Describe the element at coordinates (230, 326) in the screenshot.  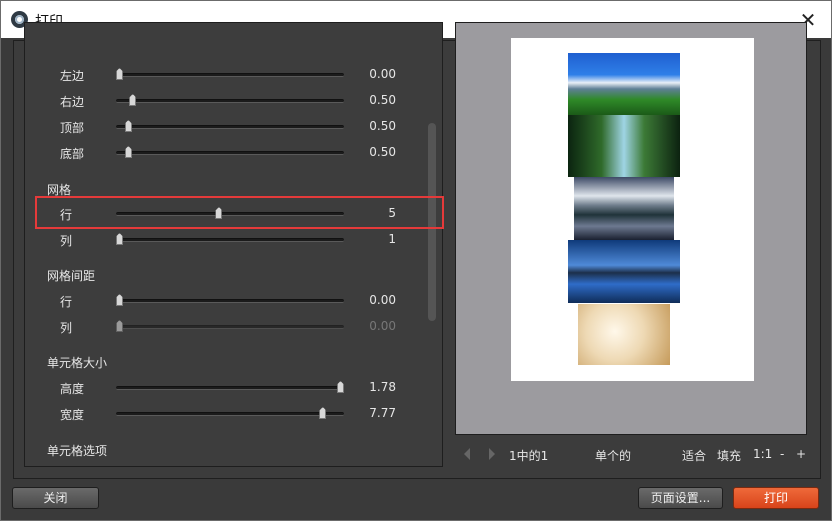
I see `spacing-columns-slider` at that location.